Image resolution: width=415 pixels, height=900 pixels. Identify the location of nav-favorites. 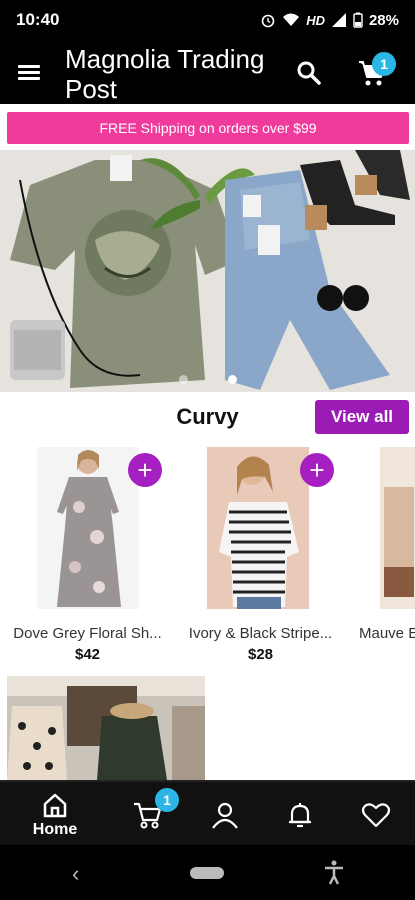
(375, 814).